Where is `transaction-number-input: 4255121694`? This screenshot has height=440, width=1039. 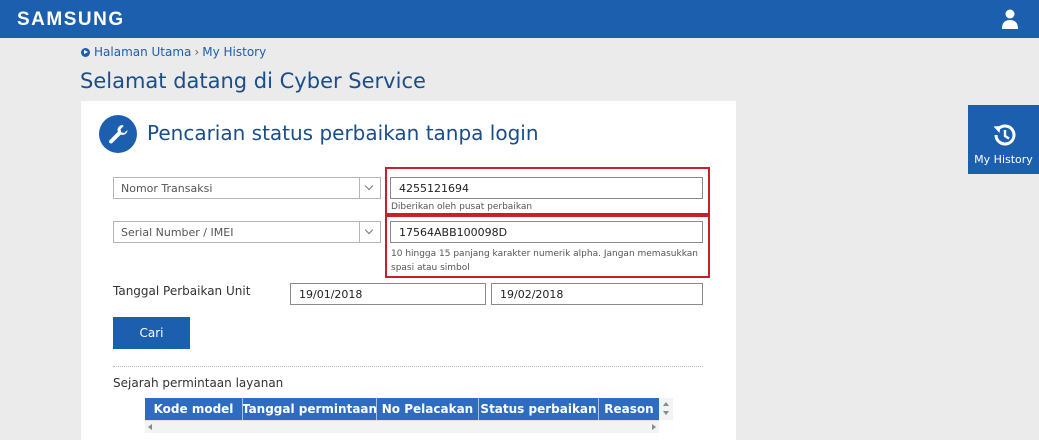 transaction-number-input: 4255121694 is located at coordinates (546, 188).